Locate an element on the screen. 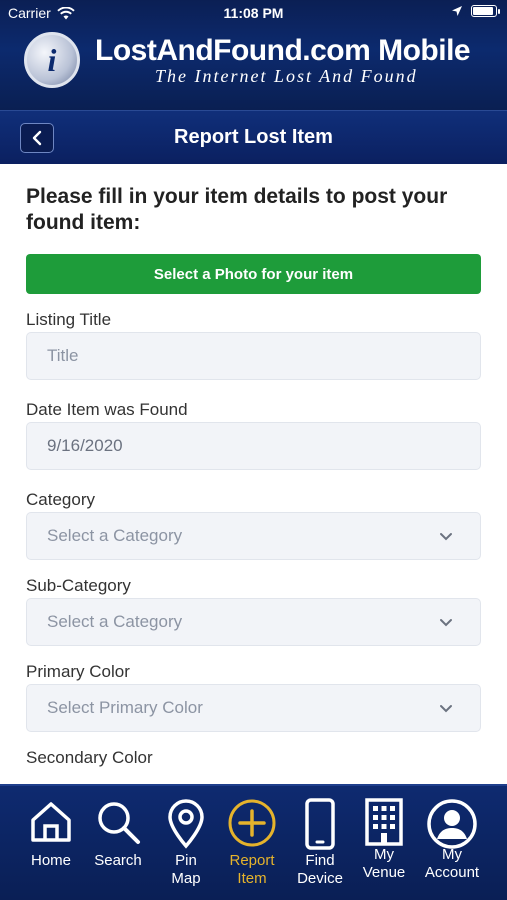  tab-my-venue-label-2: Venue is located at coordinates (384, 872).